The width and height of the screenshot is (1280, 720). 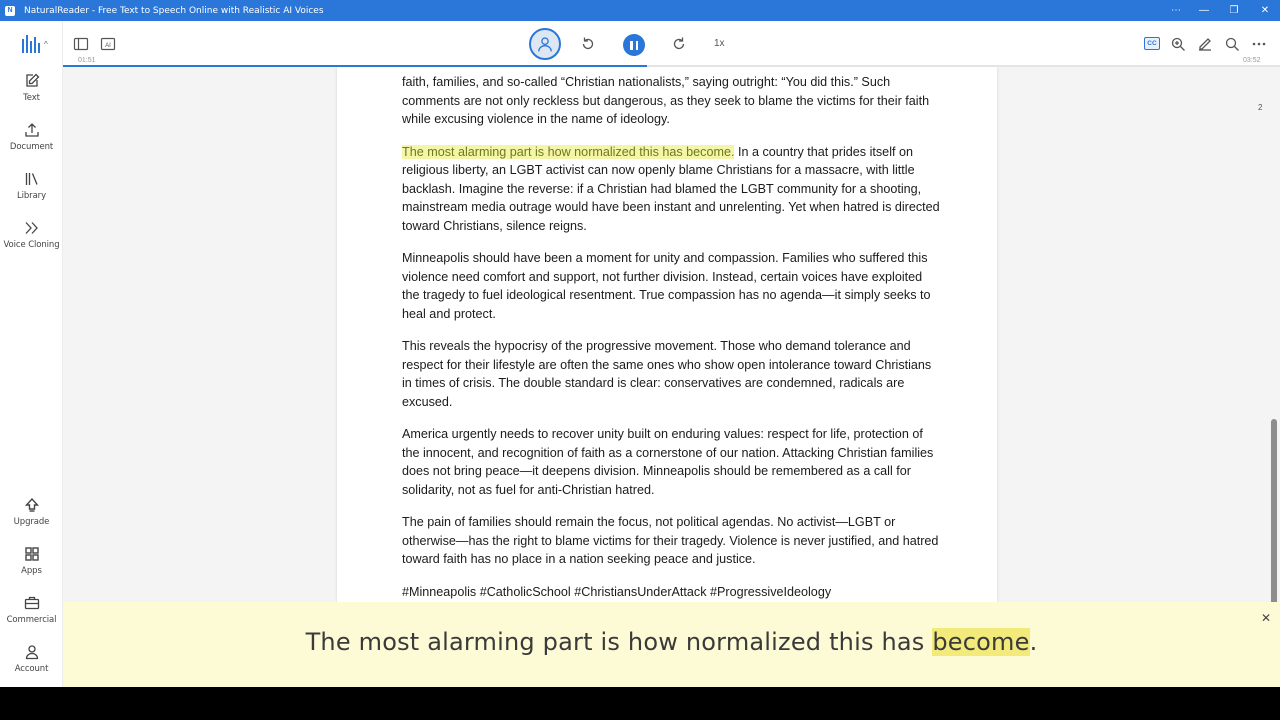 What do you see at coordinates (31, 186) in the screenshot?
I see `sidebar-item-library: Library` at bounding box center [31, 186].